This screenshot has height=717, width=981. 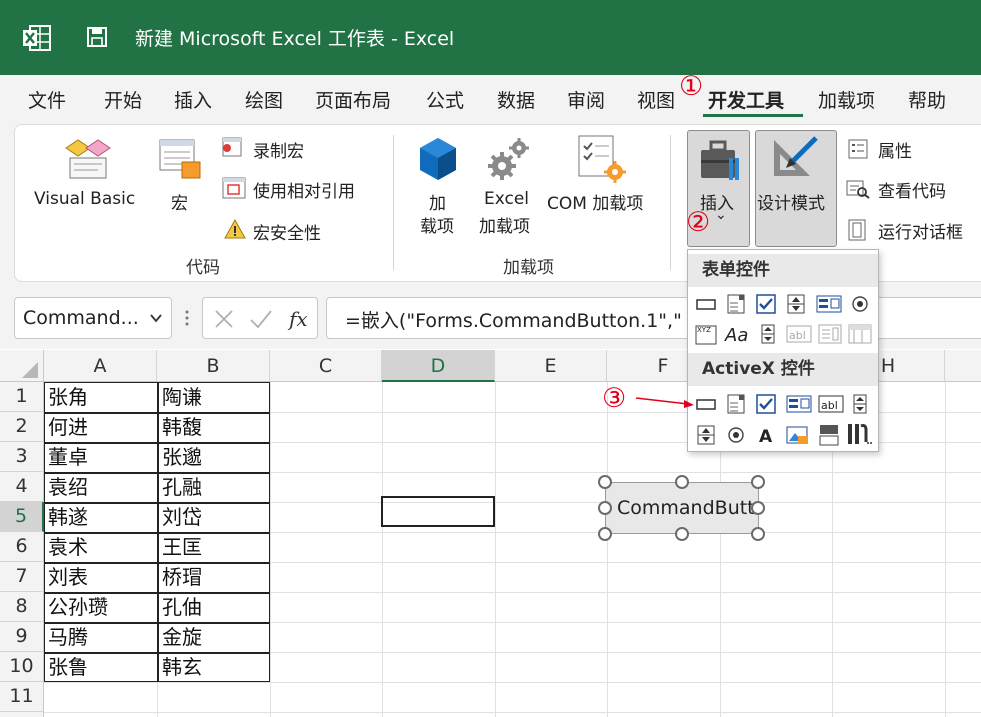 What do you see at coordinates (182, 457) in the screenshot?
I see `cell-b3: 张邈` at bounding box center [182, 457].